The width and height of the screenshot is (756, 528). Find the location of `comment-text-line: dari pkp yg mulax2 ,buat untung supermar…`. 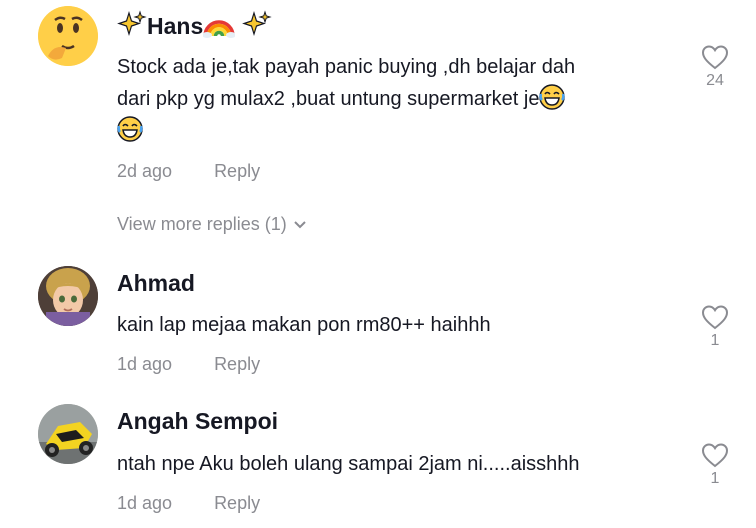

comment-text-line: dari pkp yg mulax2 ,buat untung supermar… is located at coordinates (387, 99).